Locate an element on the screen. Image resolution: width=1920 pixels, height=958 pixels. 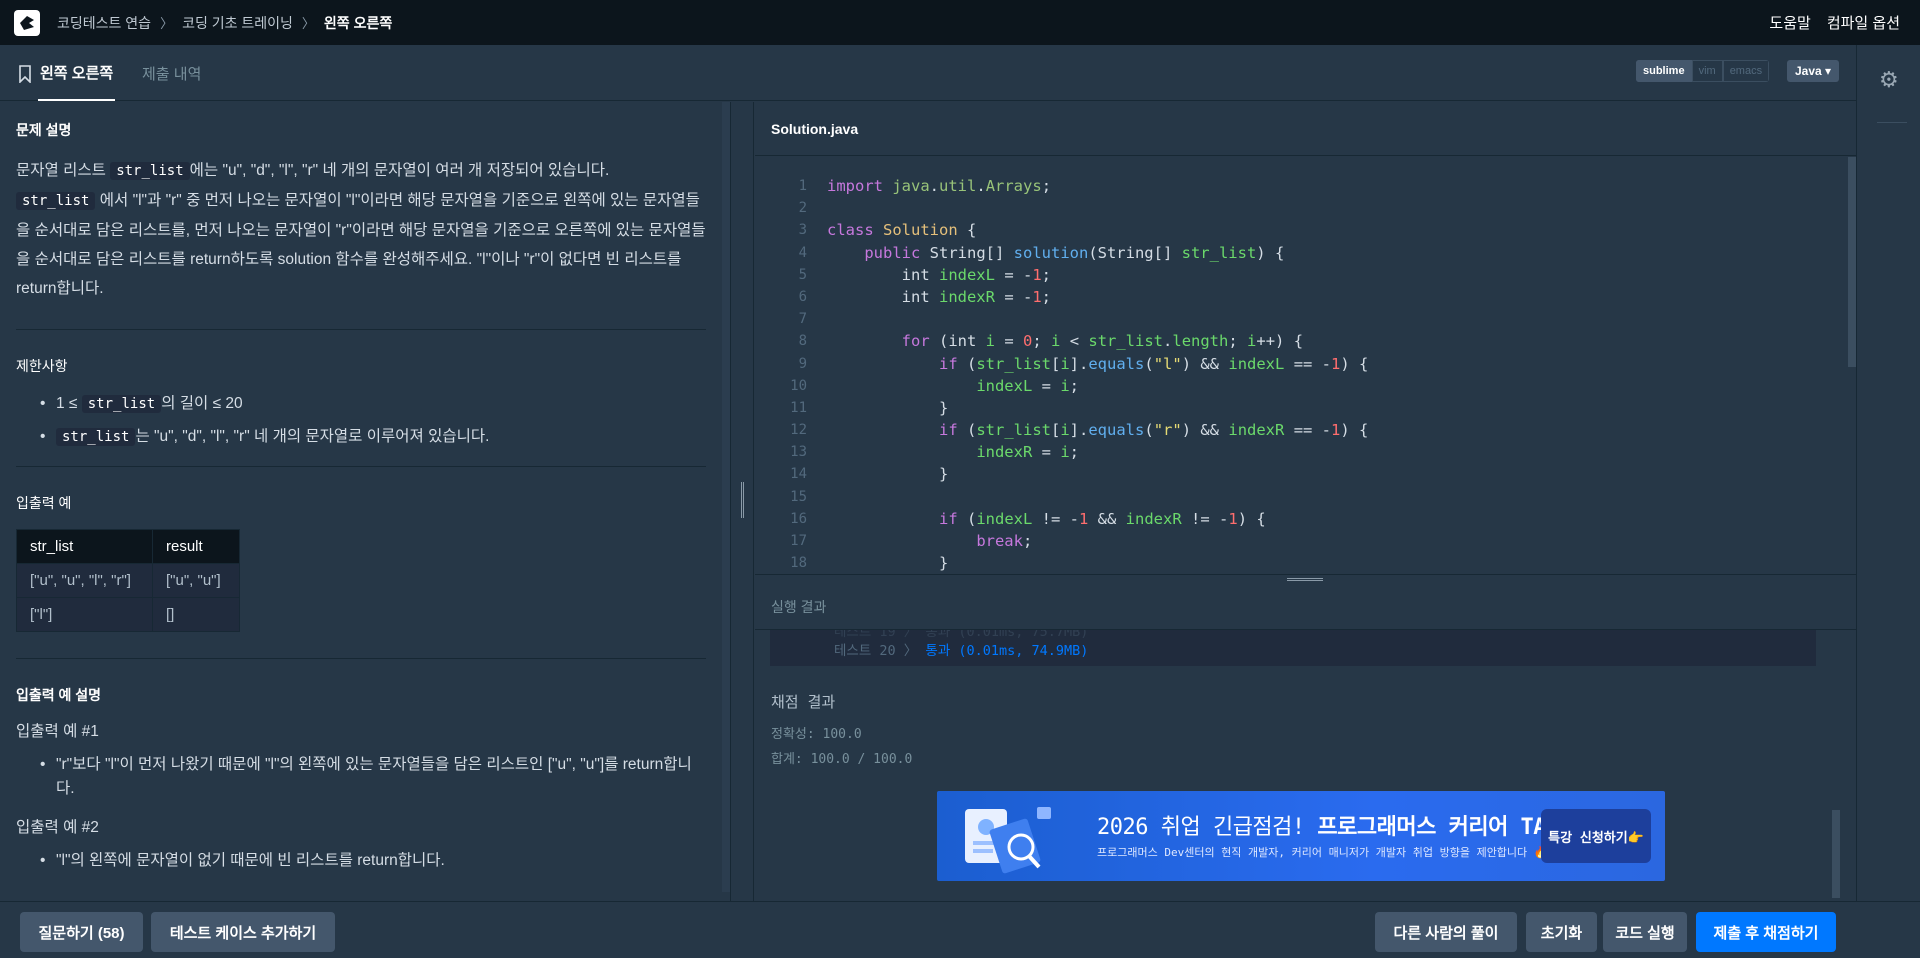
vertical-splitter is located at coordinates (742, 501).